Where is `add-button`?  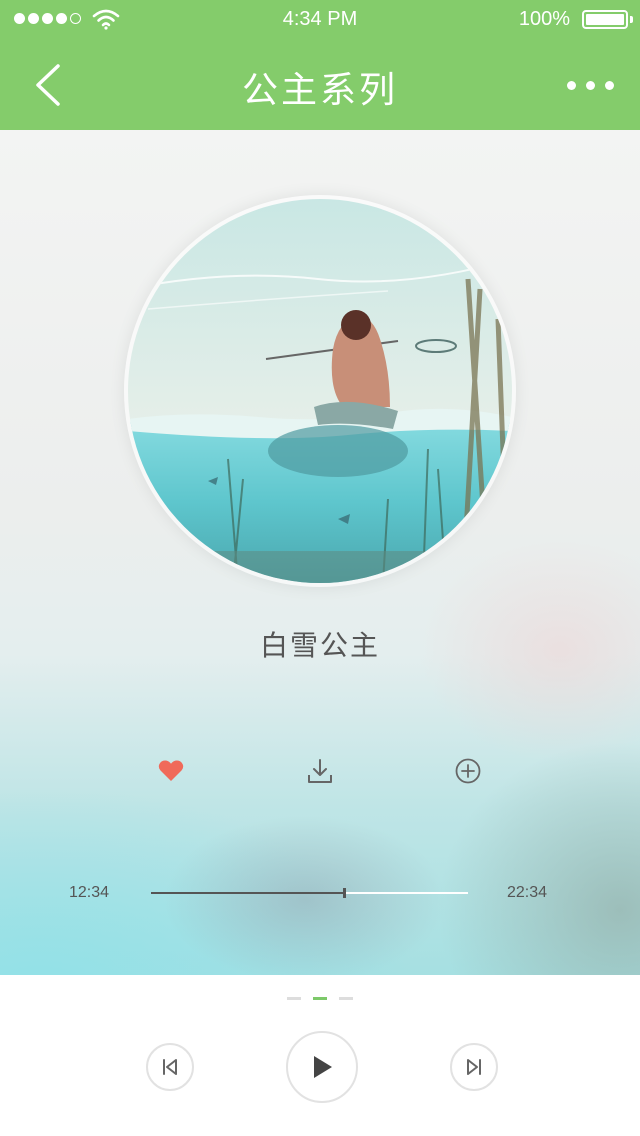 add-button is located at coordinates (468, 771).